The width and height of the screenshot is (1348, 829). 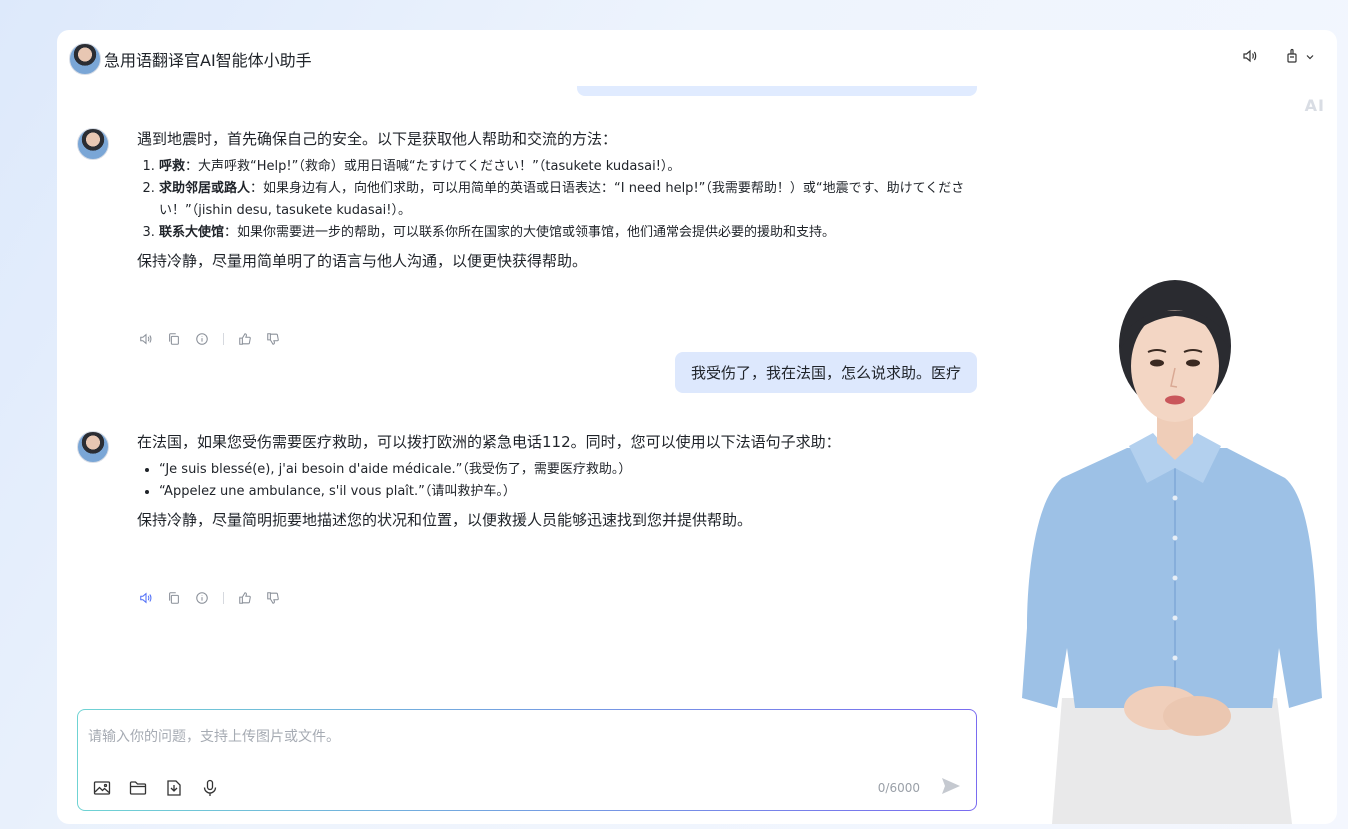 What do you see at coordinates (898, 788) in the screenshot?
I see `character-counter: 0/6000` at bounding box center [898, 788].